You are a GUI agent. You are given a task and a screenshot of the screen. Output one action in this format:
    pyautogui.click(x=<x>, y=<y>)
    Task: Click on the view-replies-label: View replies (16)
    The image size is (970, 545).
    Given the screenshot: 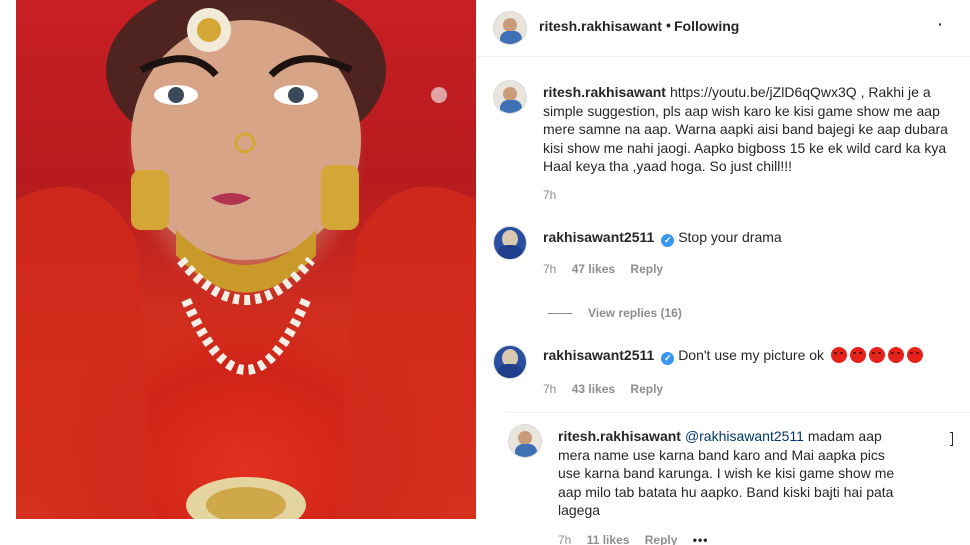 What is the action you would take?
    pyautogui.click(x=635, y=313)
    